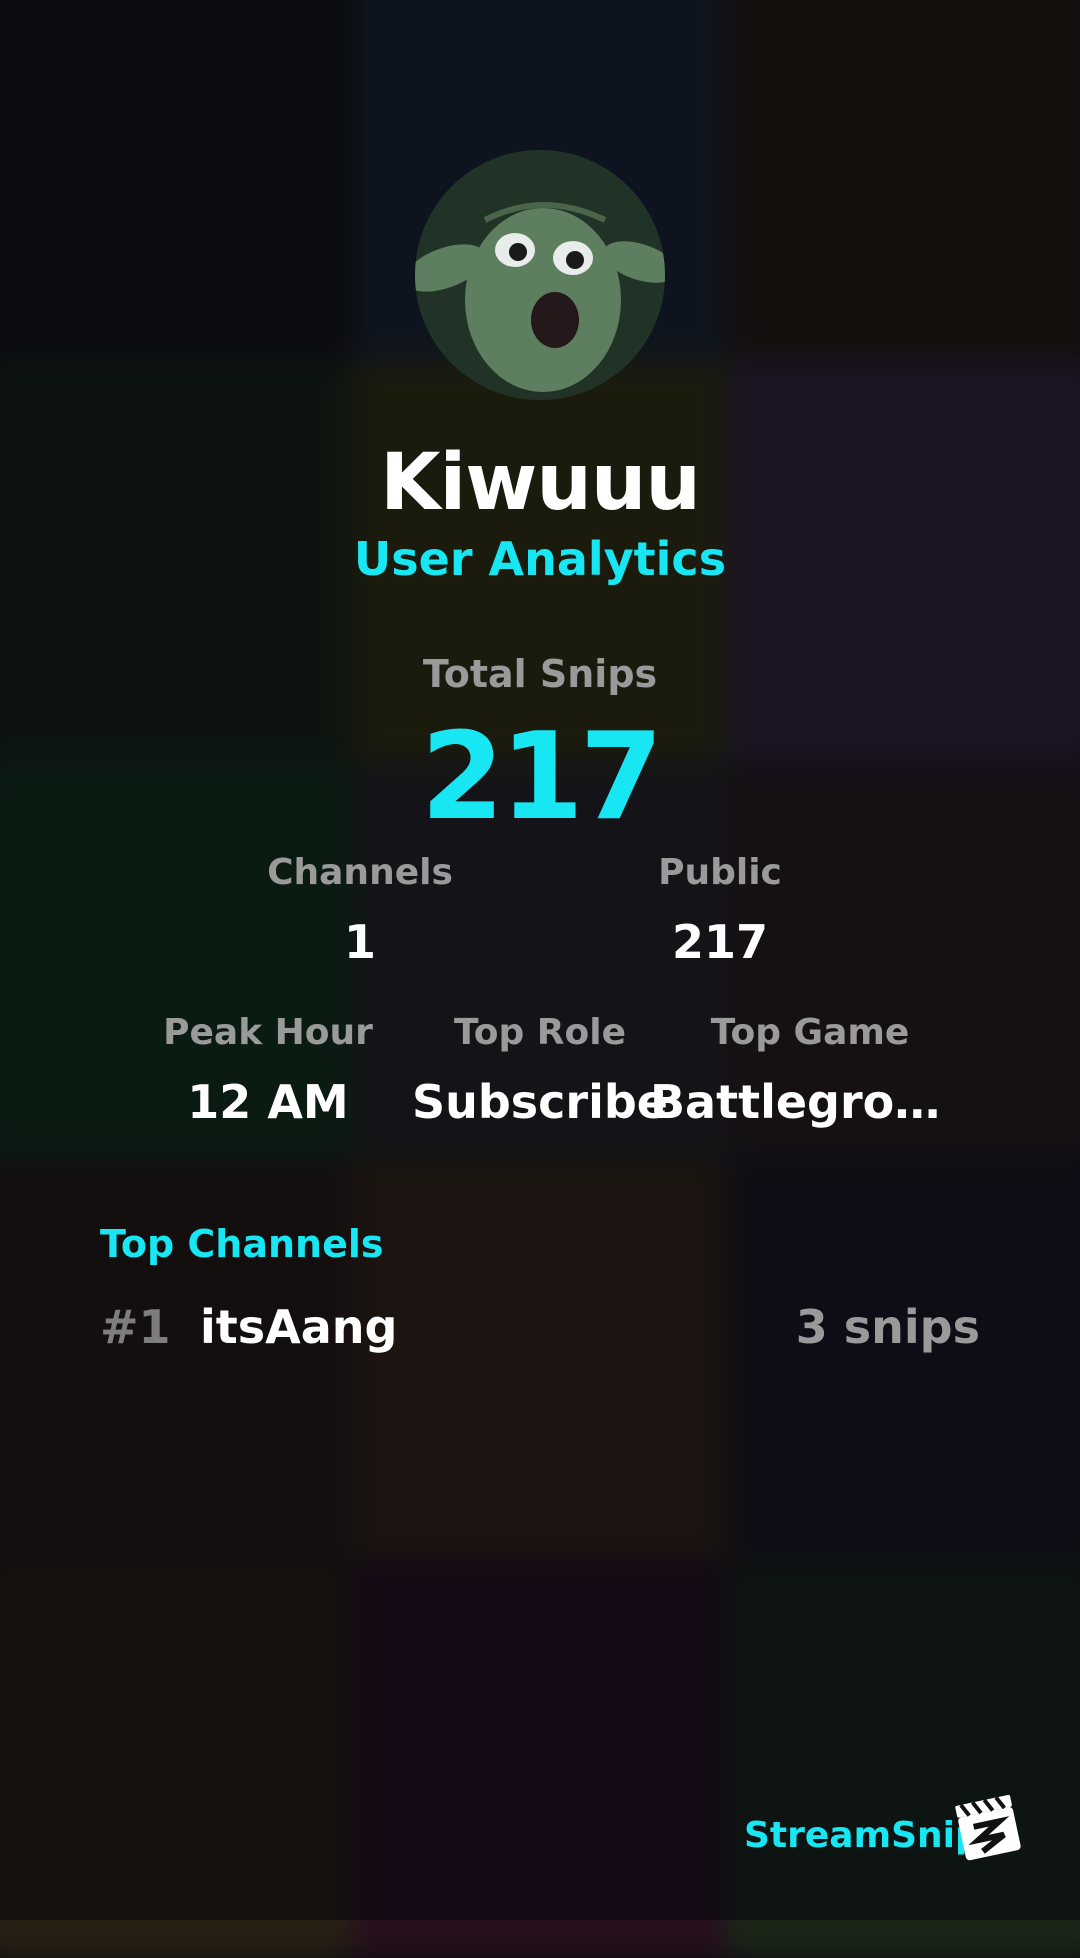  I want to click on stat-top-game: Top Game Battleground.., so click(810, 1070).